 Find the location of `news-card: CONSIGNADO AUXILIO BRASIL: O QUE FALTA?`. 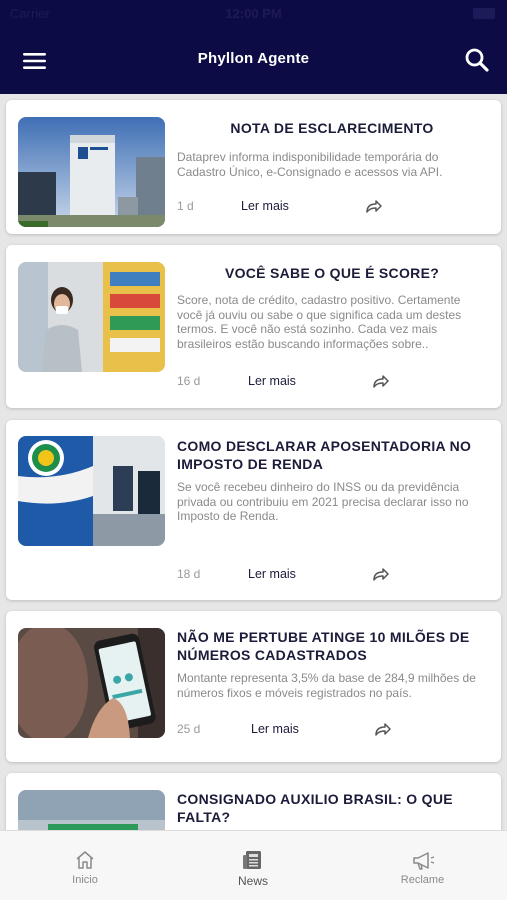

news-card: CONSIGNADO AUXILIO BRASIL: O QUE FALTA? is located at coordinates (253, 801).